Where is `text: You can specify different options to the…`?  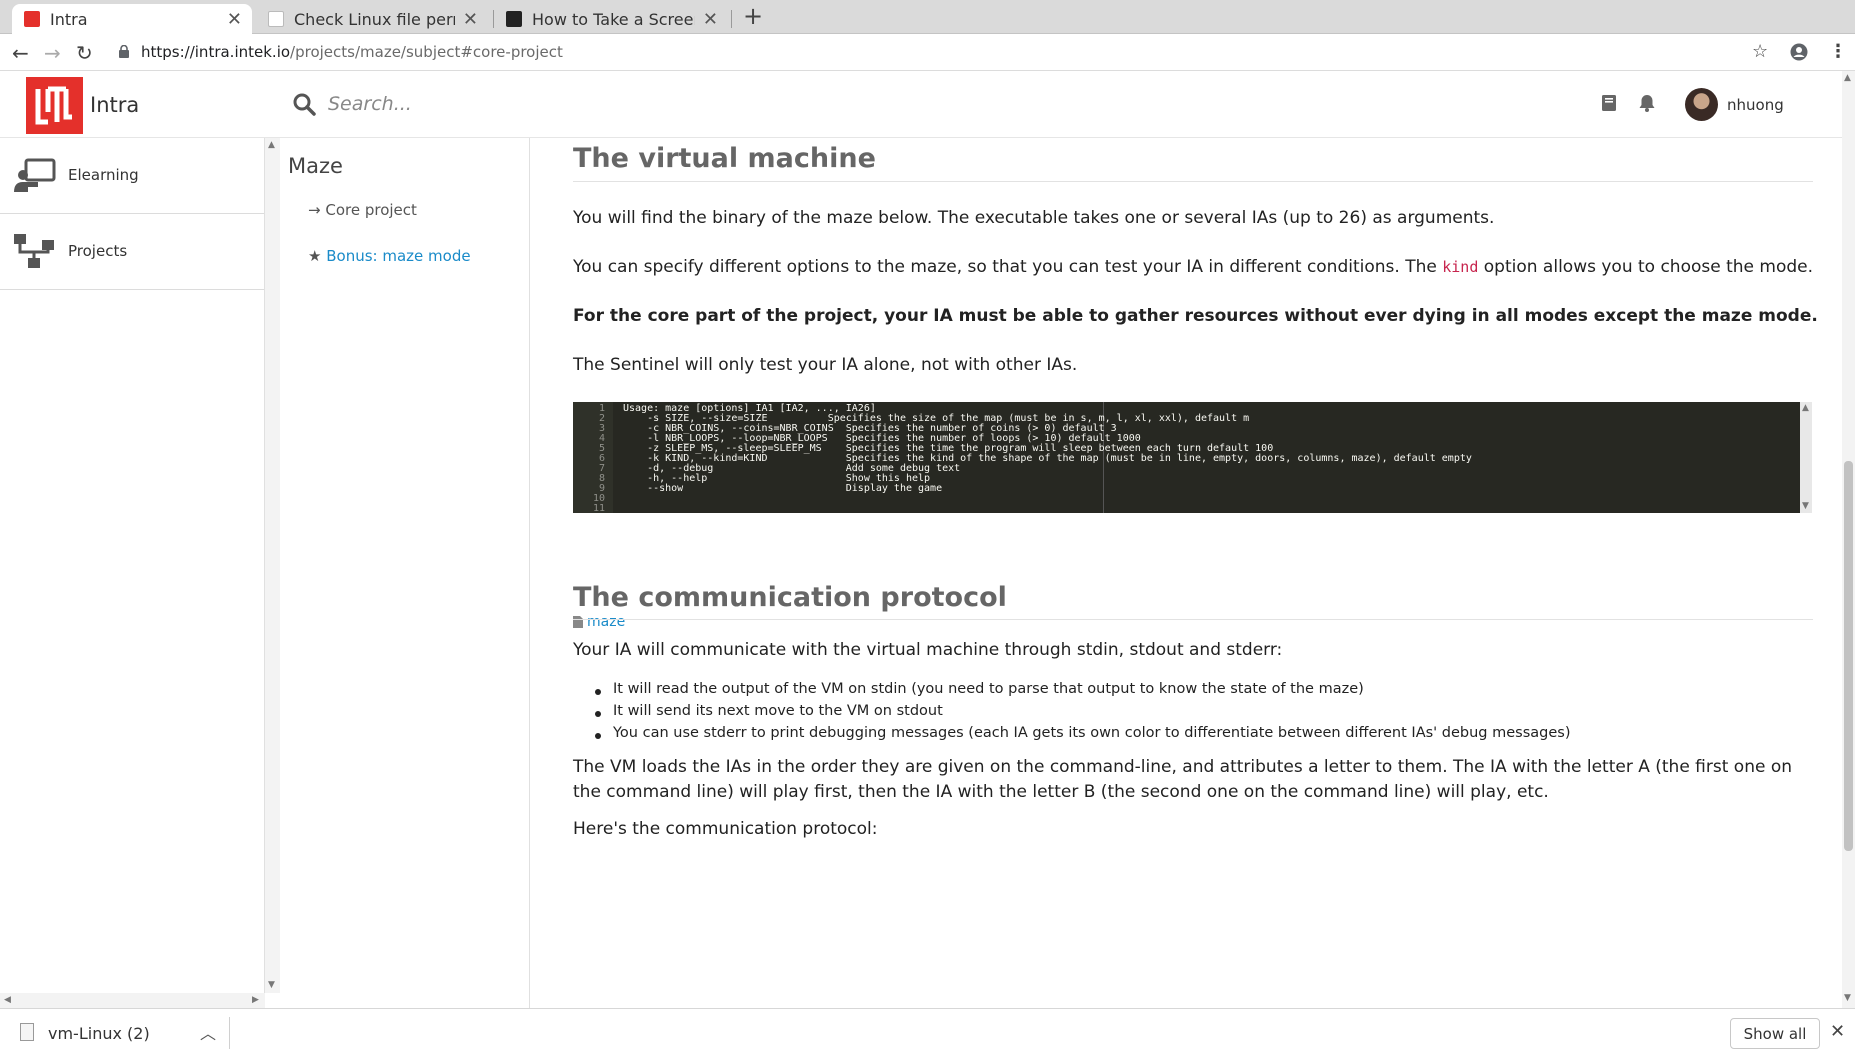
text: You can specify different options to the… is located at coordinates (1008, 267).